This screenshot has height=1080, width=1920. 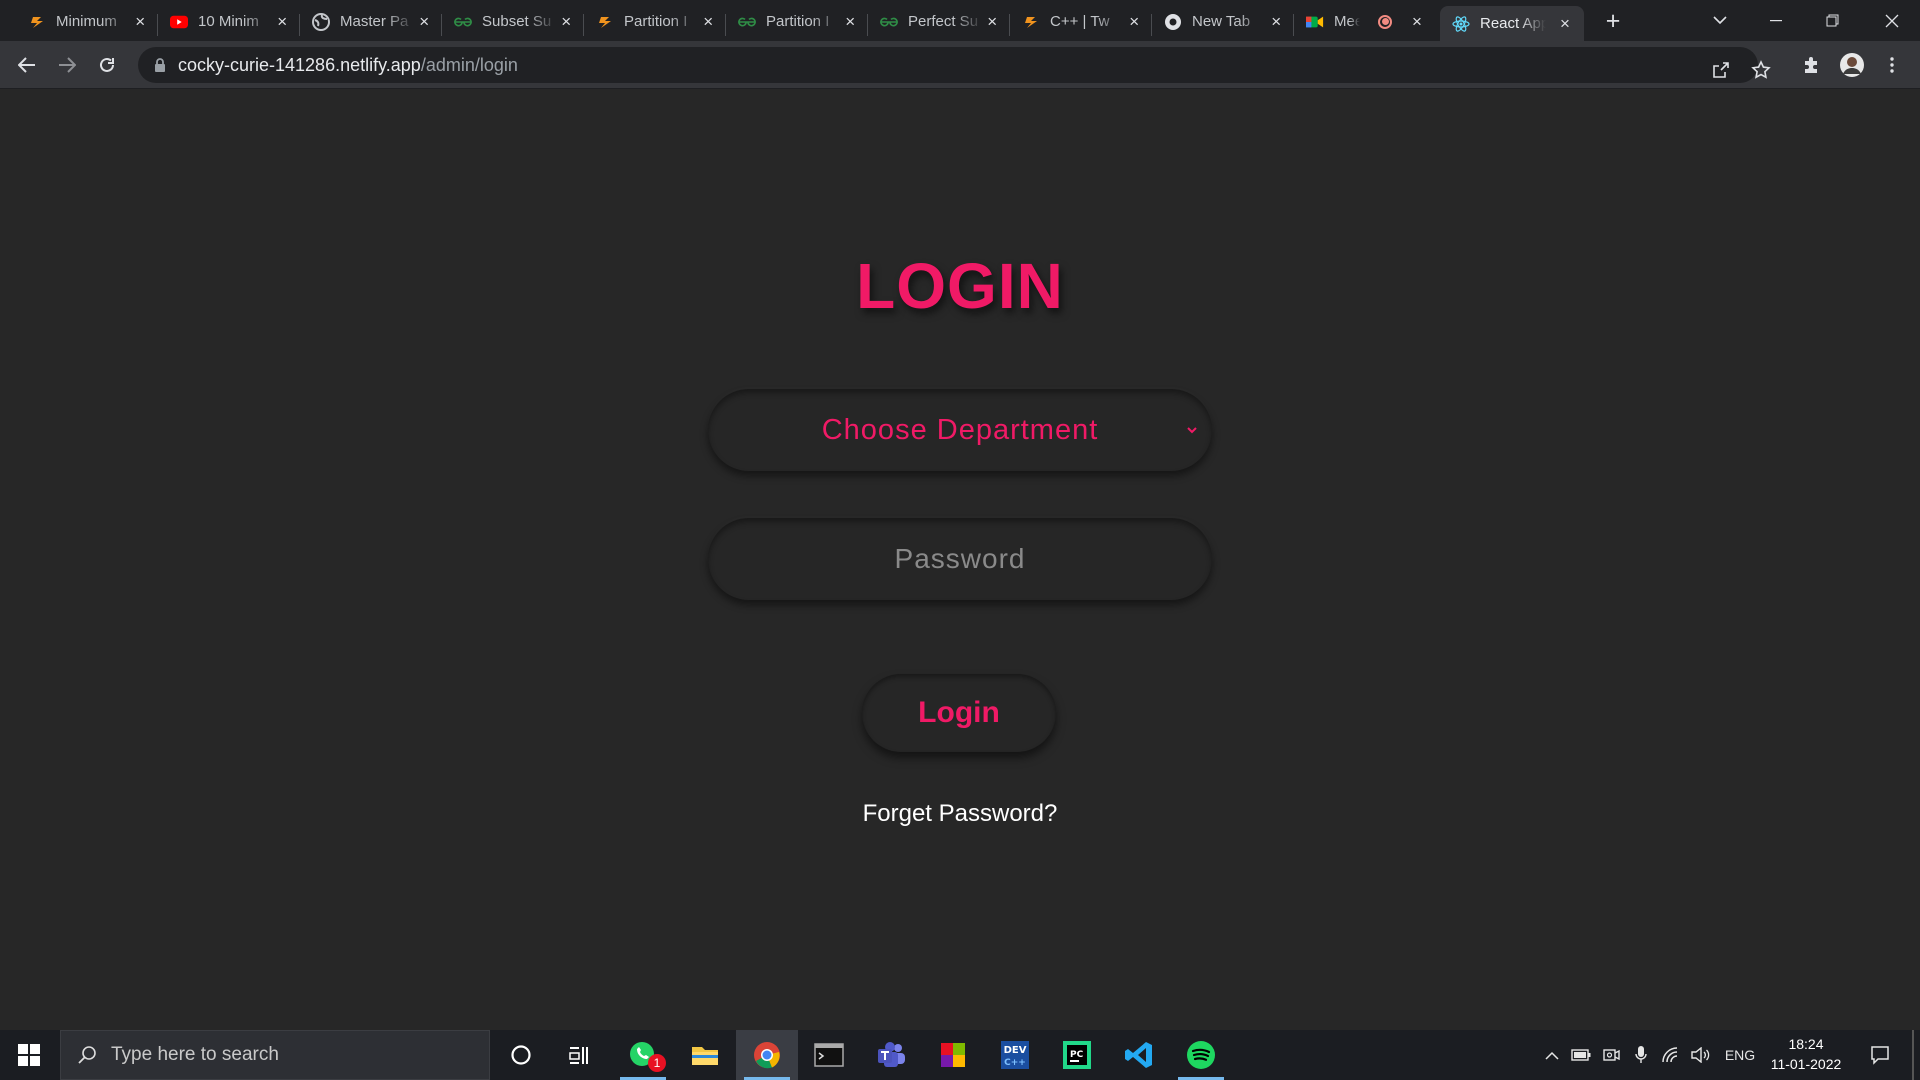 I want to click on speaker-icon, so click(x=1700, y=1055).